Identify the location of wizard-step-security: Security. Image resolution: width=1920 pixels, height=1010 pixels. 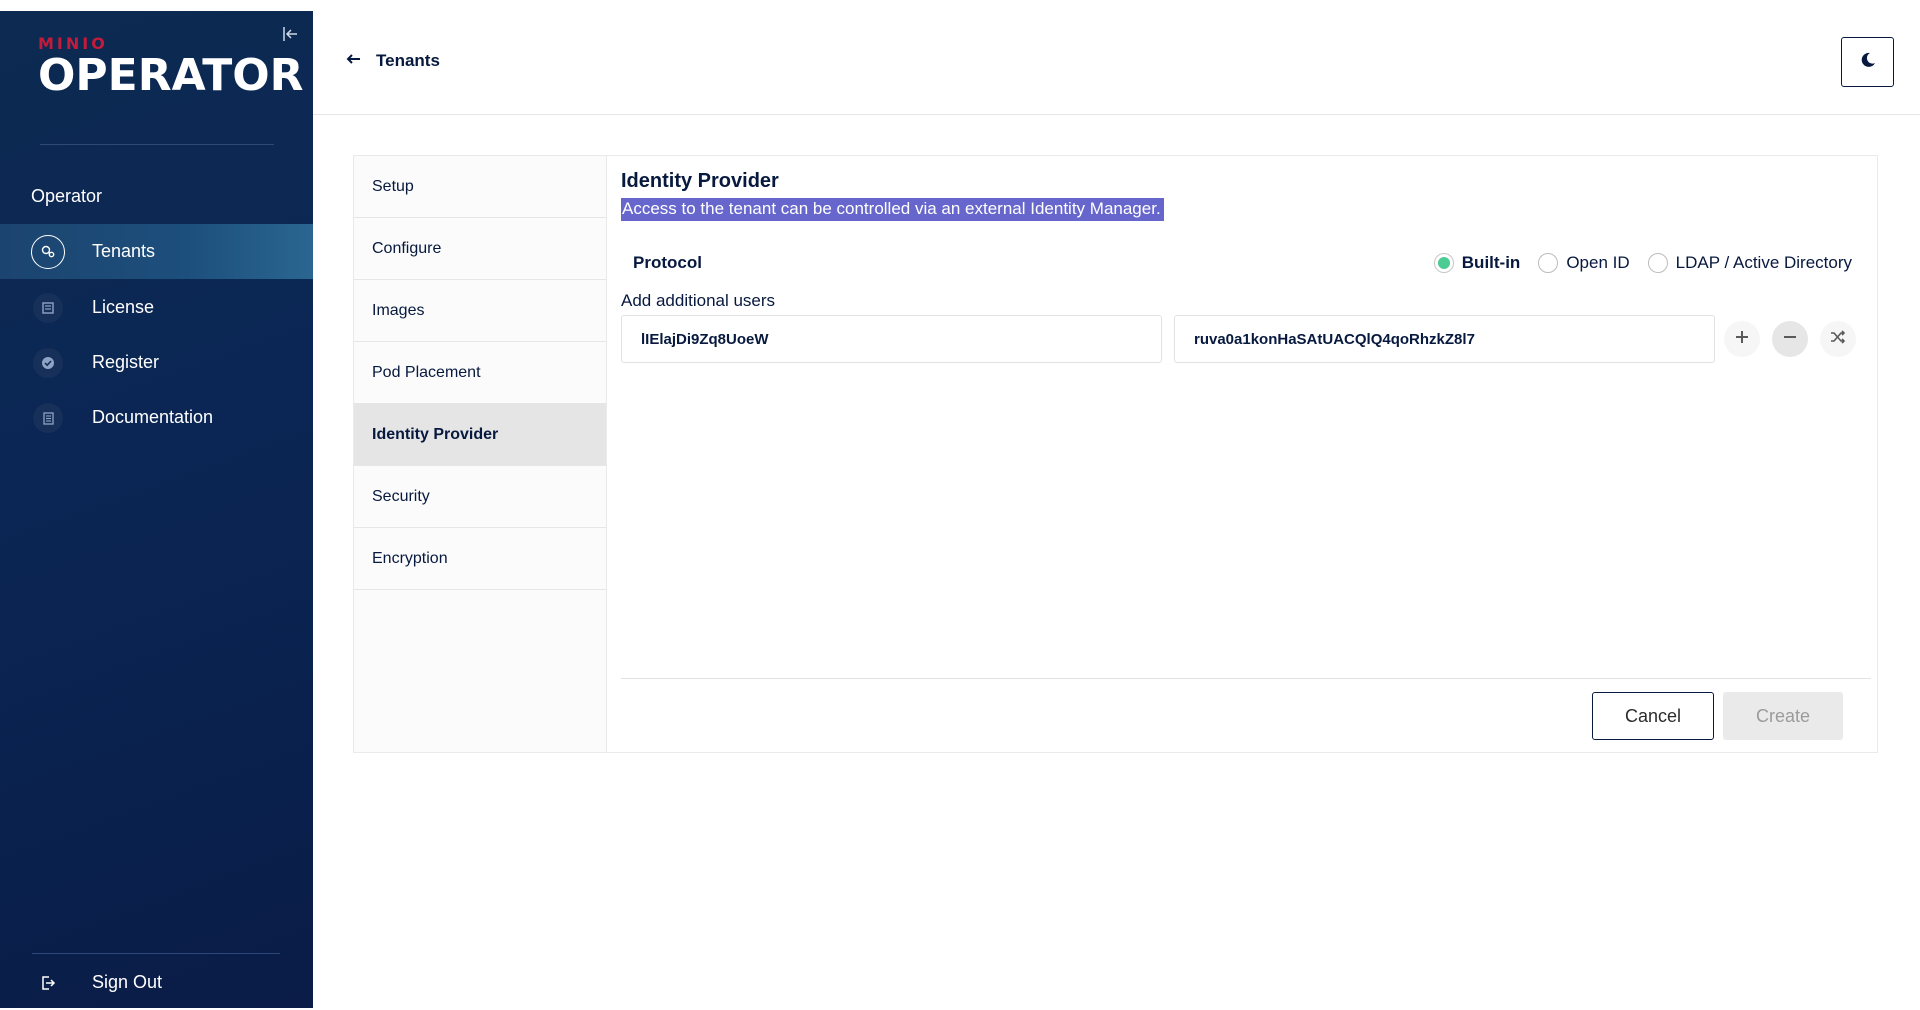
(480, 497).